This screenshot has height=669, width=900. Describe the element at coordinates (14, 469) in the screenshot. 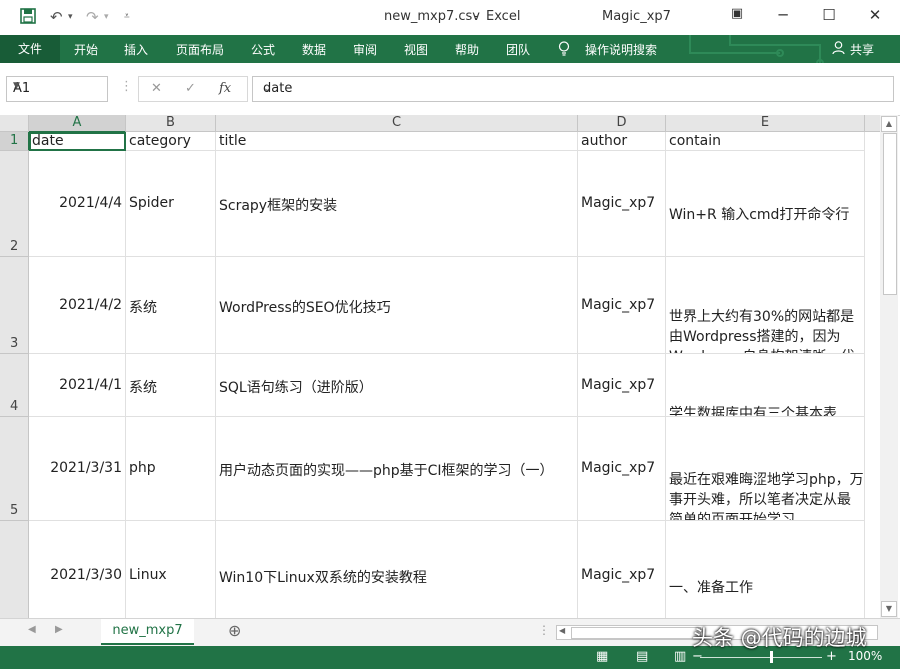

I see `row-header: 5` at that location.